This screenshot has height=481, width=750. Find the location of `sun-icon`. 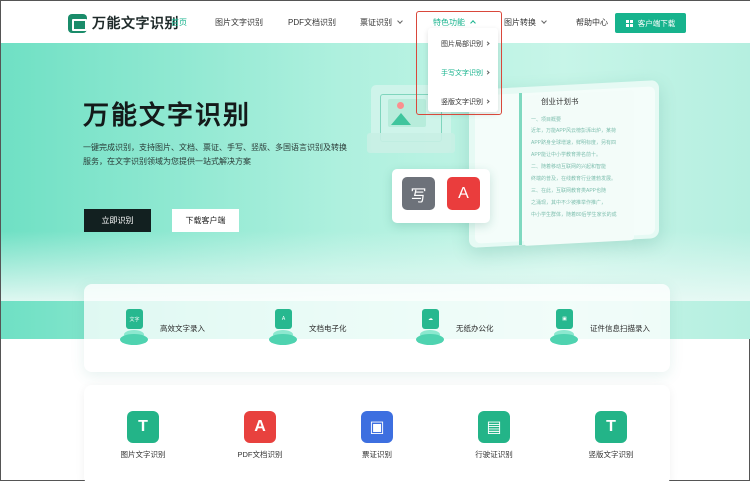

sun-icon is located at coordinates (400, 105).